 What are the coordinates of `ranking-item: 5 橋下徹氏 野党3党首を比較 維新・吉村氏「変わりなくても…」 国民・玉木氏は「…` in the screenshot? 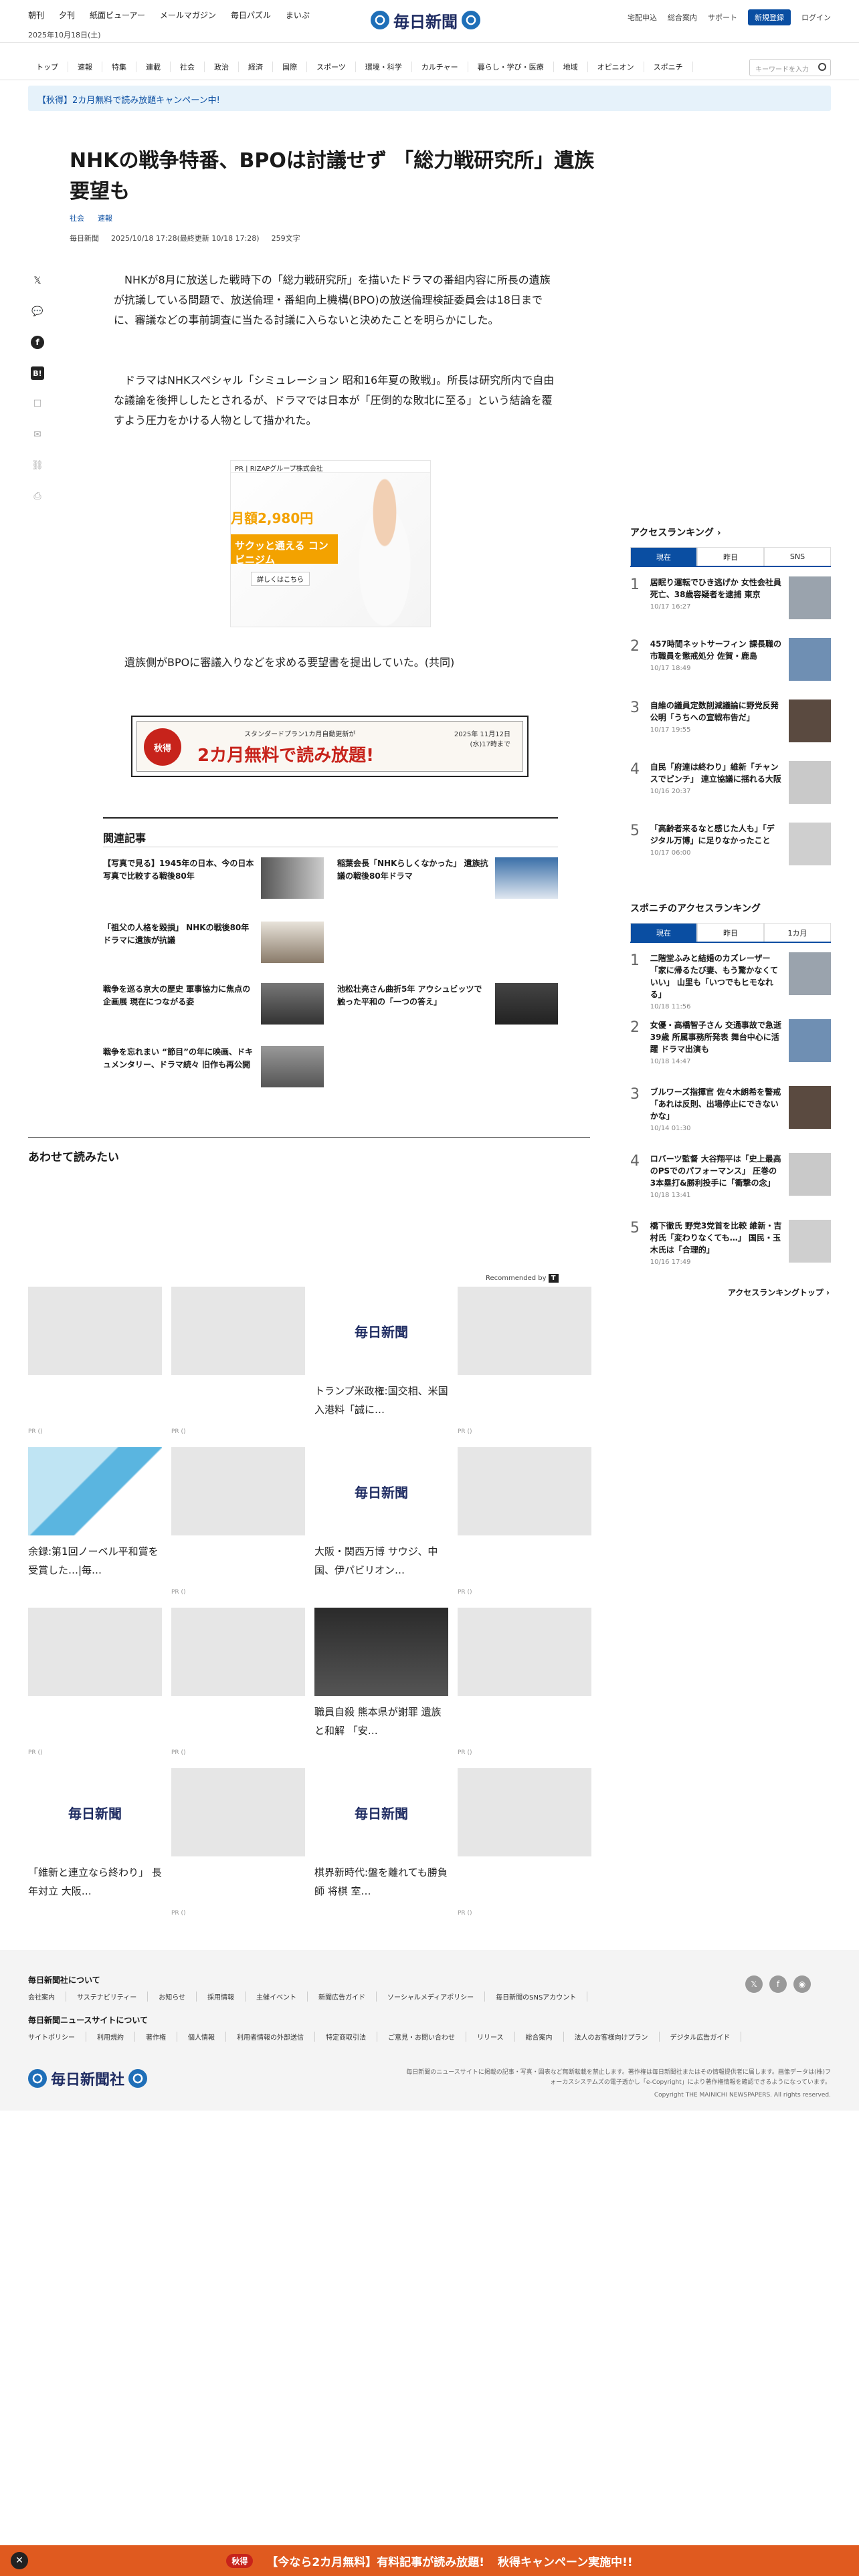 It's located at (730, 1243).